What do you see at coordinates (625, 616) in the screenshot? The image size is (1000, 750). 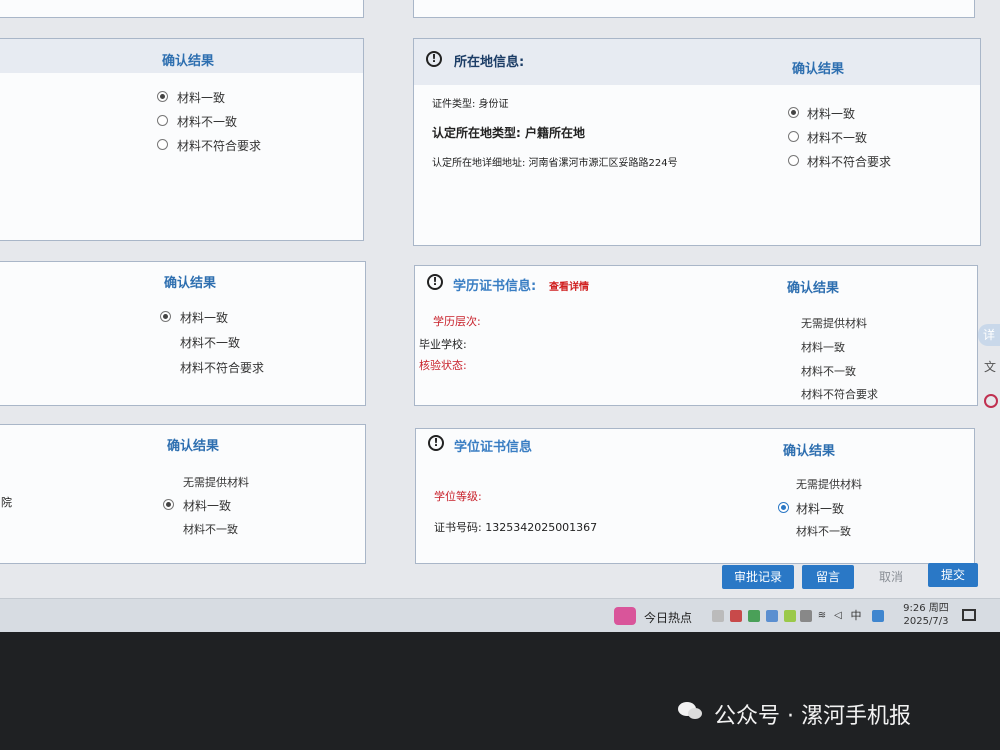 I see `news-icon` at bounding box center [625, 616].